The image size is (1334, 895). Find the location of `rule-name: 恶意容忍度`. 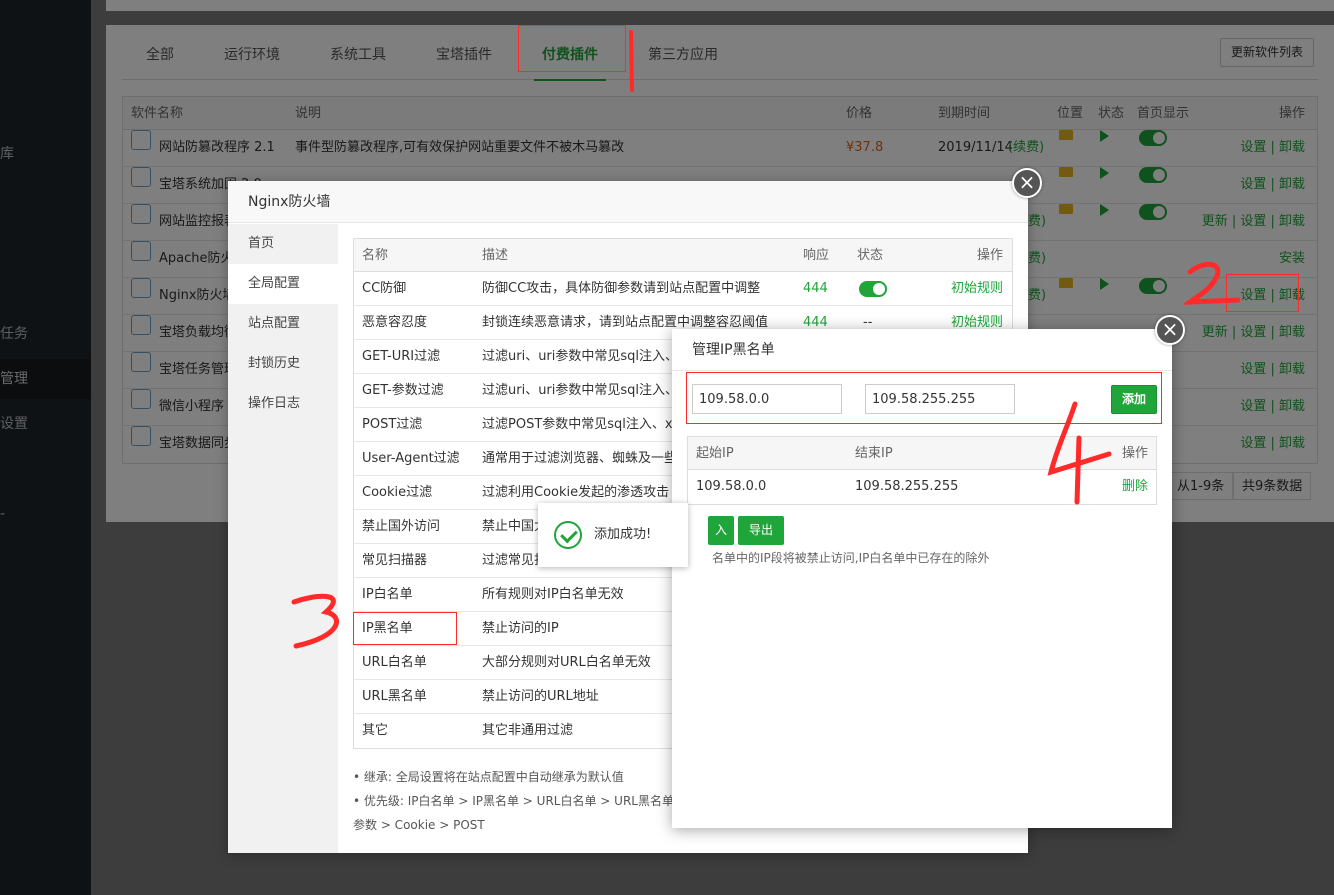

rule-name: 恶意容忍度 is located at coordinates (395, 322).